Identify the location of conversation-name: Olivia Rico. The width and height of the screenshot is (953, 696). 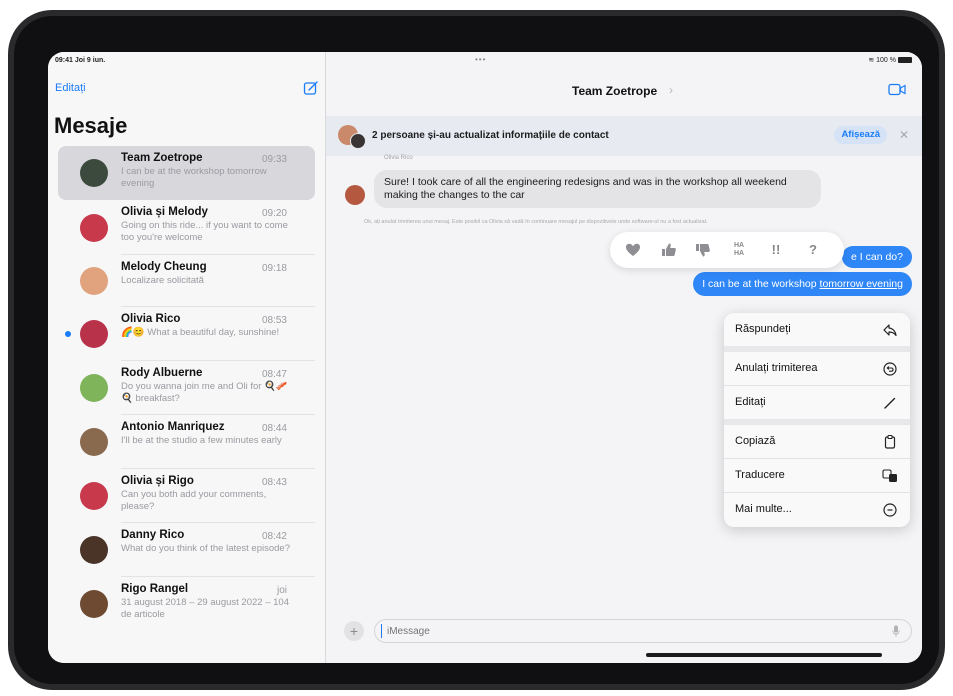
(151, 319).